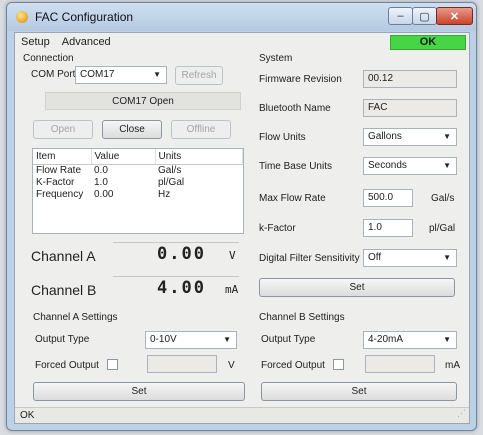  Describe the element at coordinates (182, 364) in the screenshot. I see `channel-a-forced-output-input` at that location.